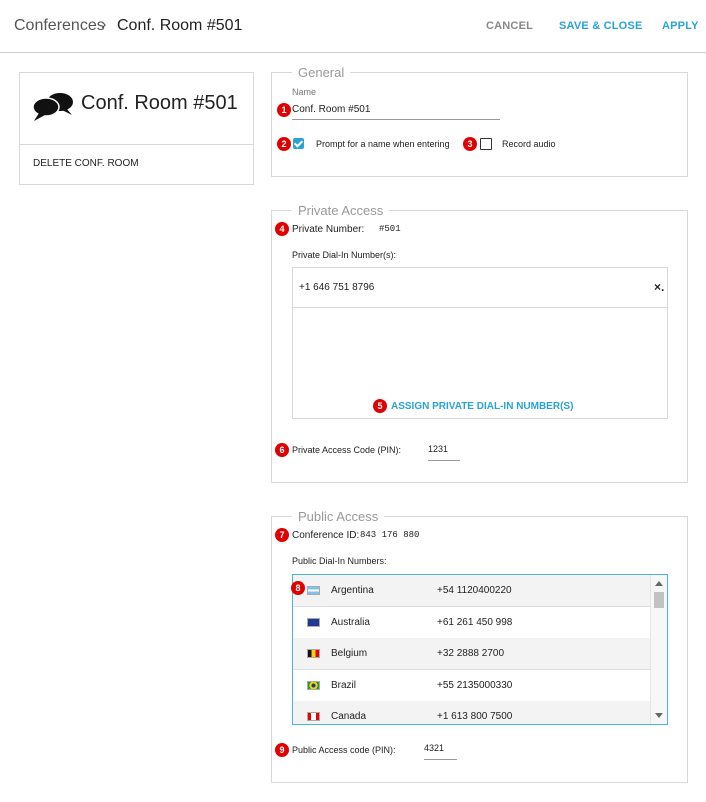 The width and height of the screenshot is (706, 802). Describe the element at coordinates (349, 653) in the screenshot. I see `country-name: Belgium` at that location.